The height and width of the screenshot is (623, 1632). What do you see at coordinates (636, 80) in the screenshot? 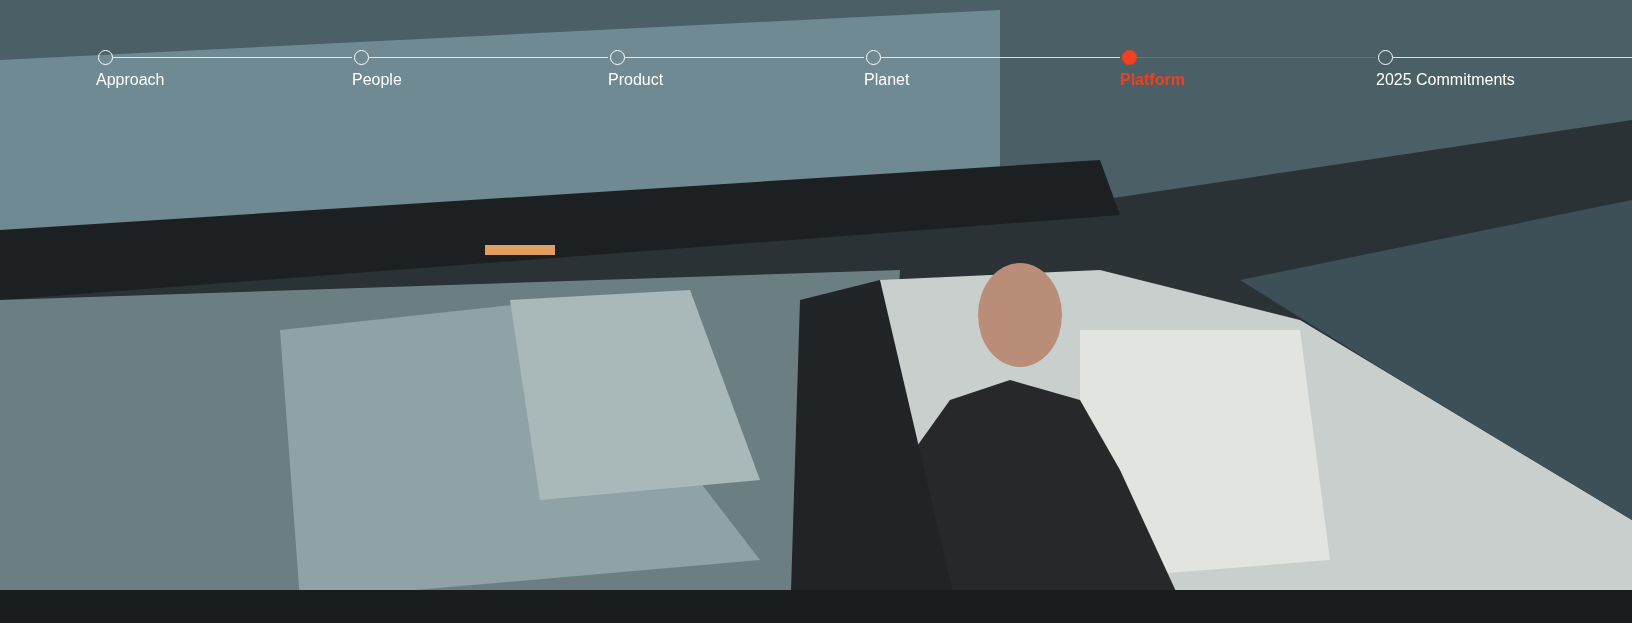
I see `timeline-tab: Product` at bounding box center [636, 80].